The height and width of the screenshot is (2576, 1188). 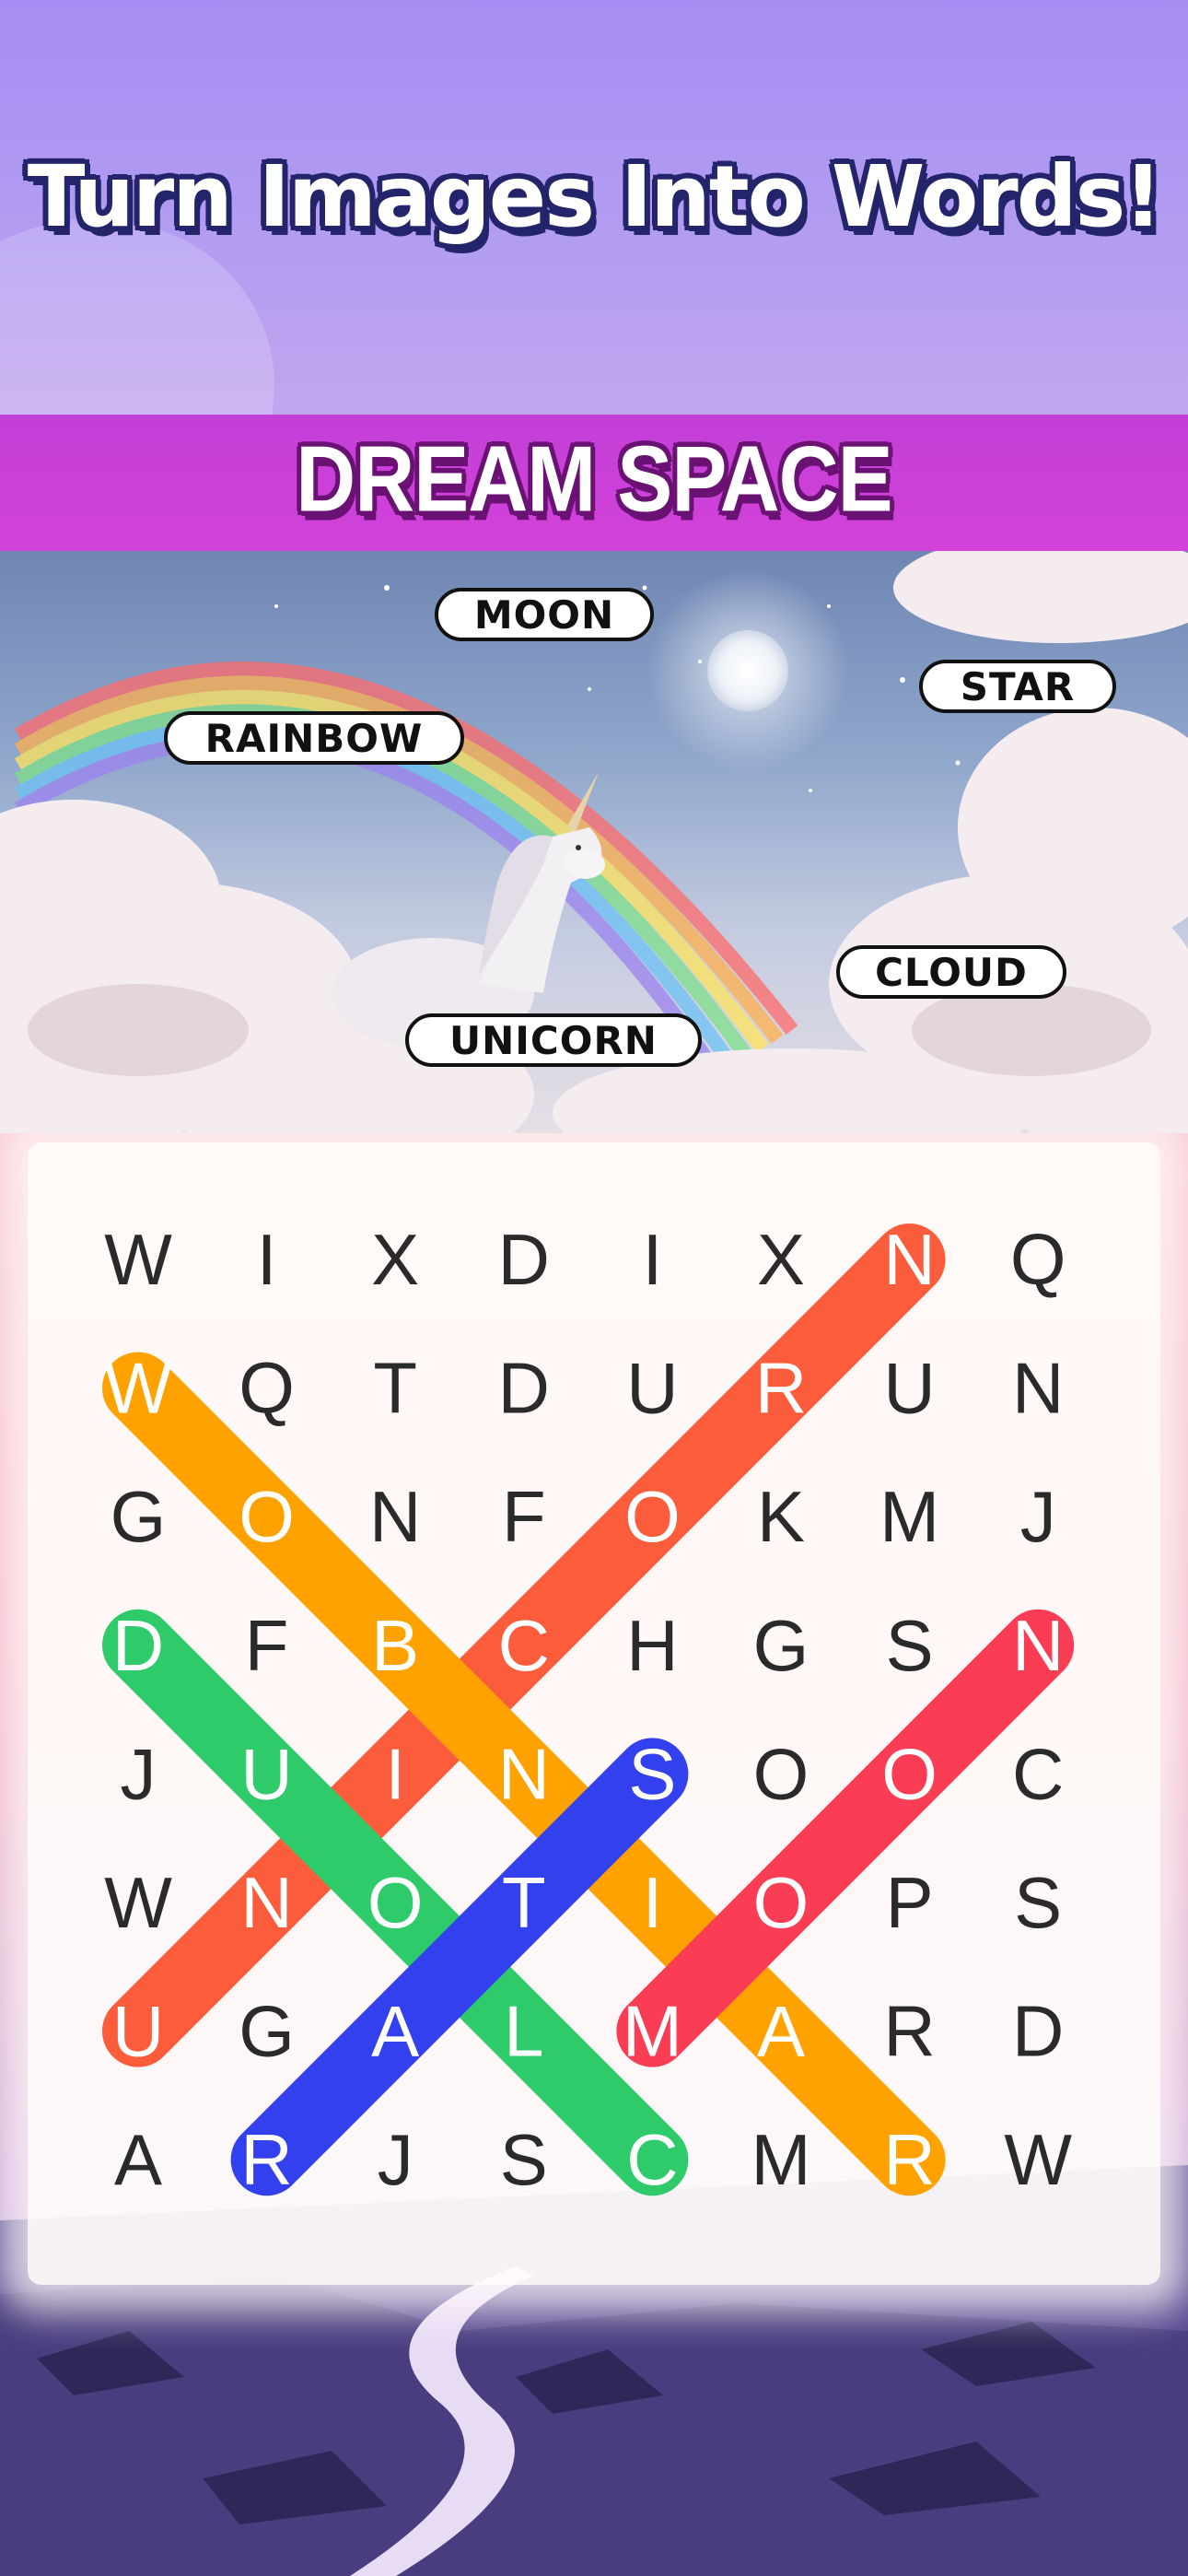 What do you see at coordinates (267, 1259) in the screenshot?
I see `grid-letter-r0-c1: I` at bounding box center [267, 1259].